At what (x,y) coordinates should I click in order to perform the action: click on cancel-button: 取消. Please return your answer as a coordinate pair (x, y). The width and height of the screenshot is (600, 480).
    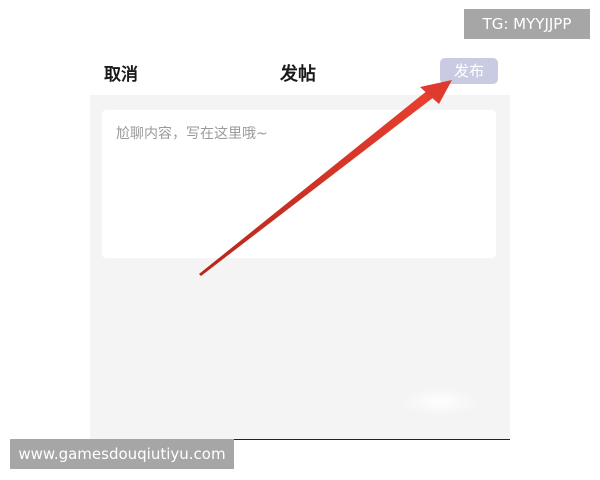
    Looking at the image, I should click on (121, 72).